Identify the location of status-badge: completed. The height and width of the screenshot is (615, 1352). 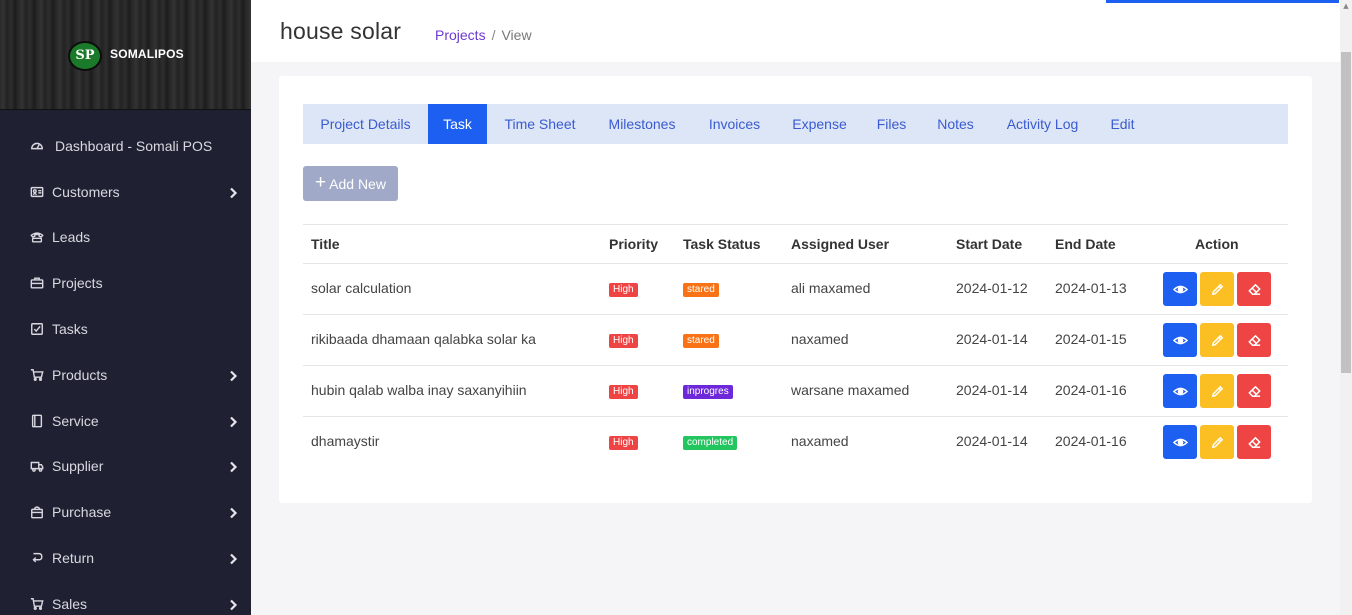
(710, 443).